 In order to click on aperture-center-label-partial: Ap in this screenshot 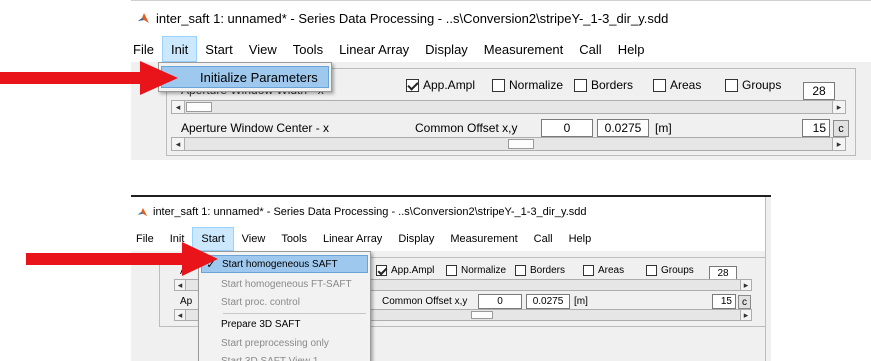, I will do `click(186, 301)`.